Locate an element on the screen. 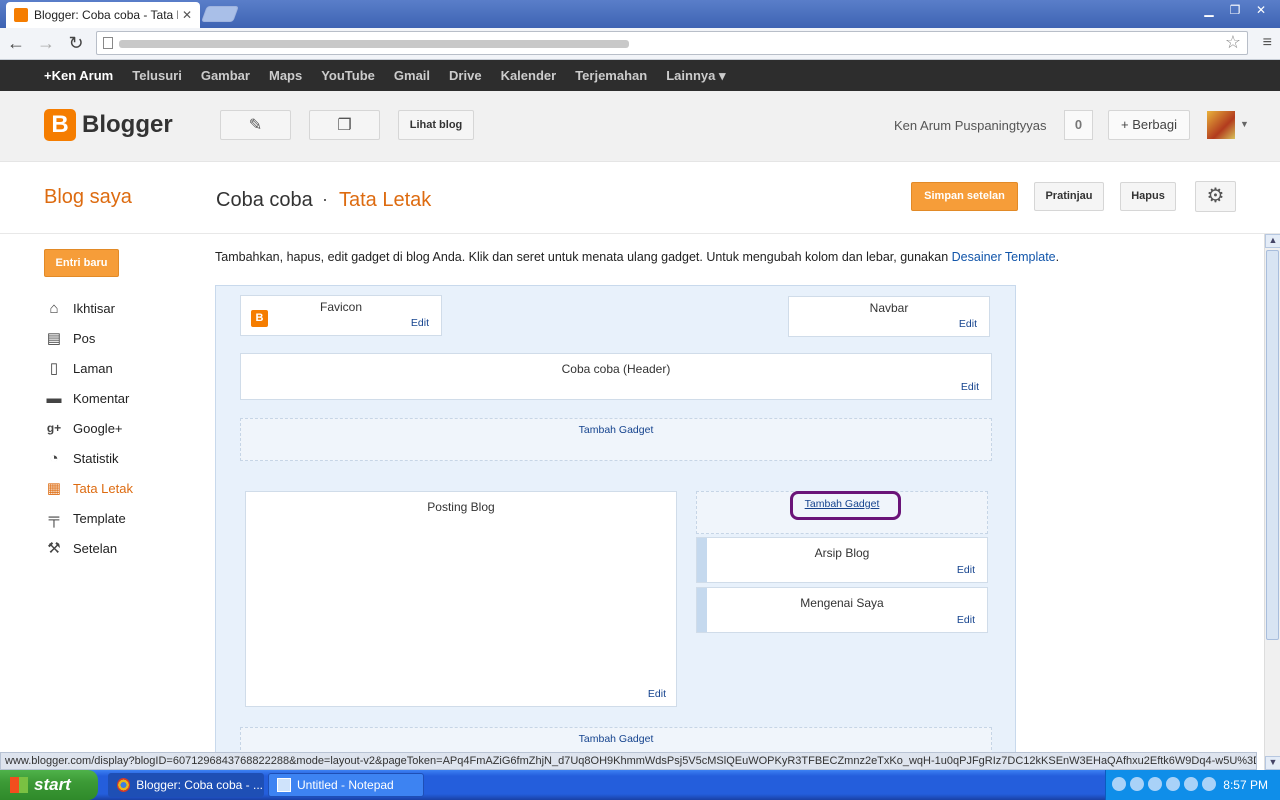 The height and width of the screenshot is (800, 1280). template-designer-link: Desainer Template is located at coordinates (1004, 257).